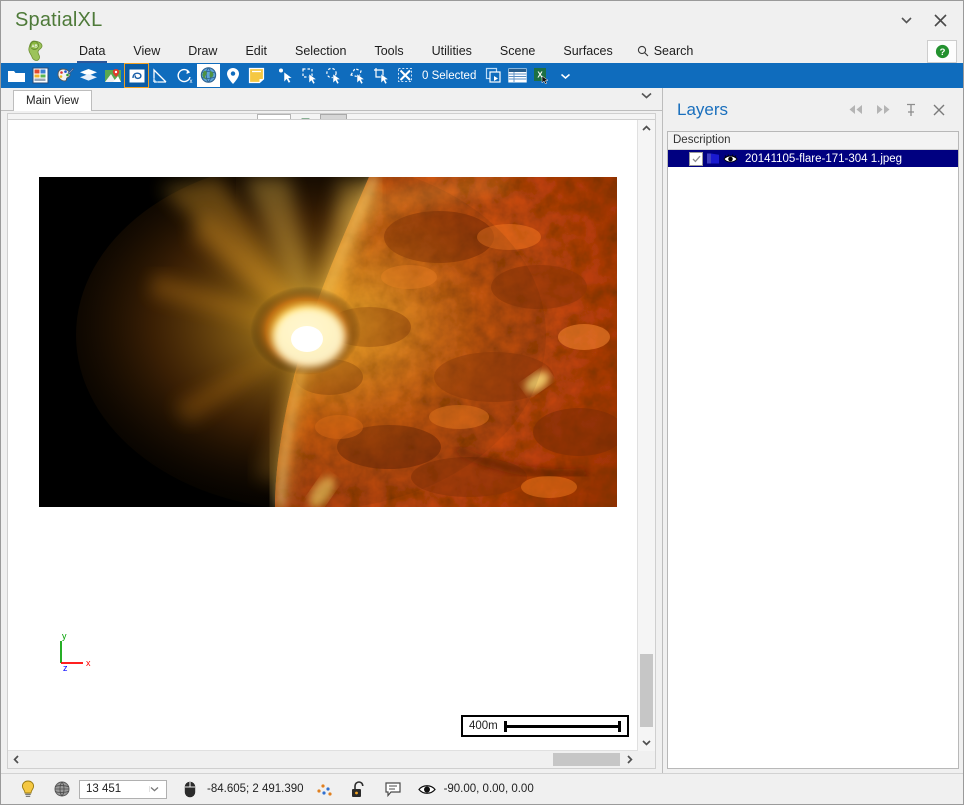 This screenshot has width=964, height=805. I want to click on select-polygon-icon, so click(357, 75).